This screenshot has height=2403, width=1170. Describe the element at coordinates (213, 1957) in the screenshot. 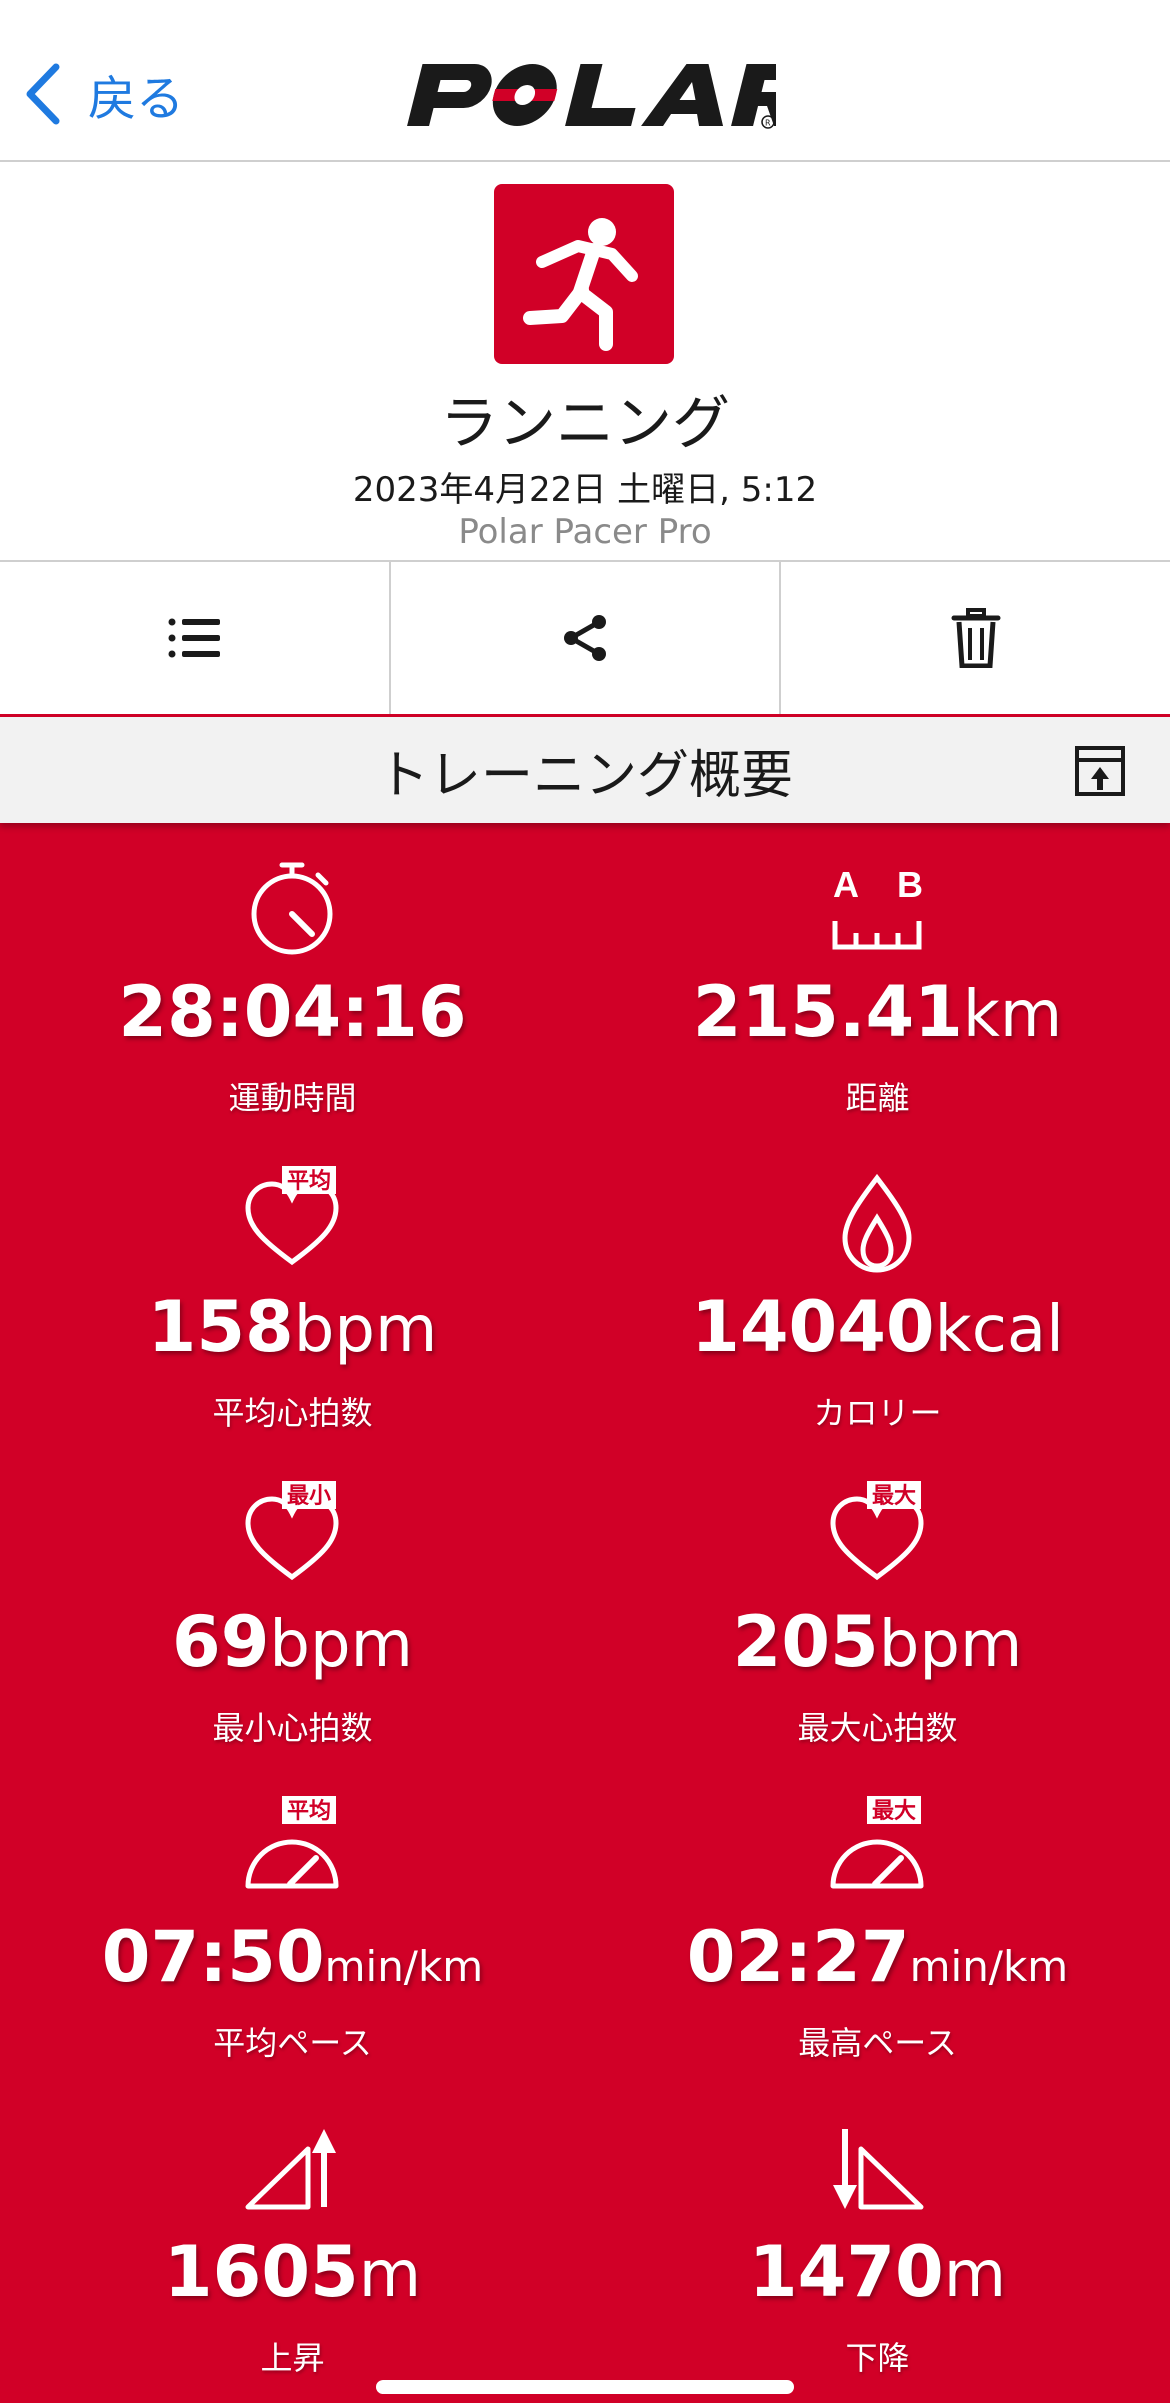

I see `stat-value: 07:50` at that location.